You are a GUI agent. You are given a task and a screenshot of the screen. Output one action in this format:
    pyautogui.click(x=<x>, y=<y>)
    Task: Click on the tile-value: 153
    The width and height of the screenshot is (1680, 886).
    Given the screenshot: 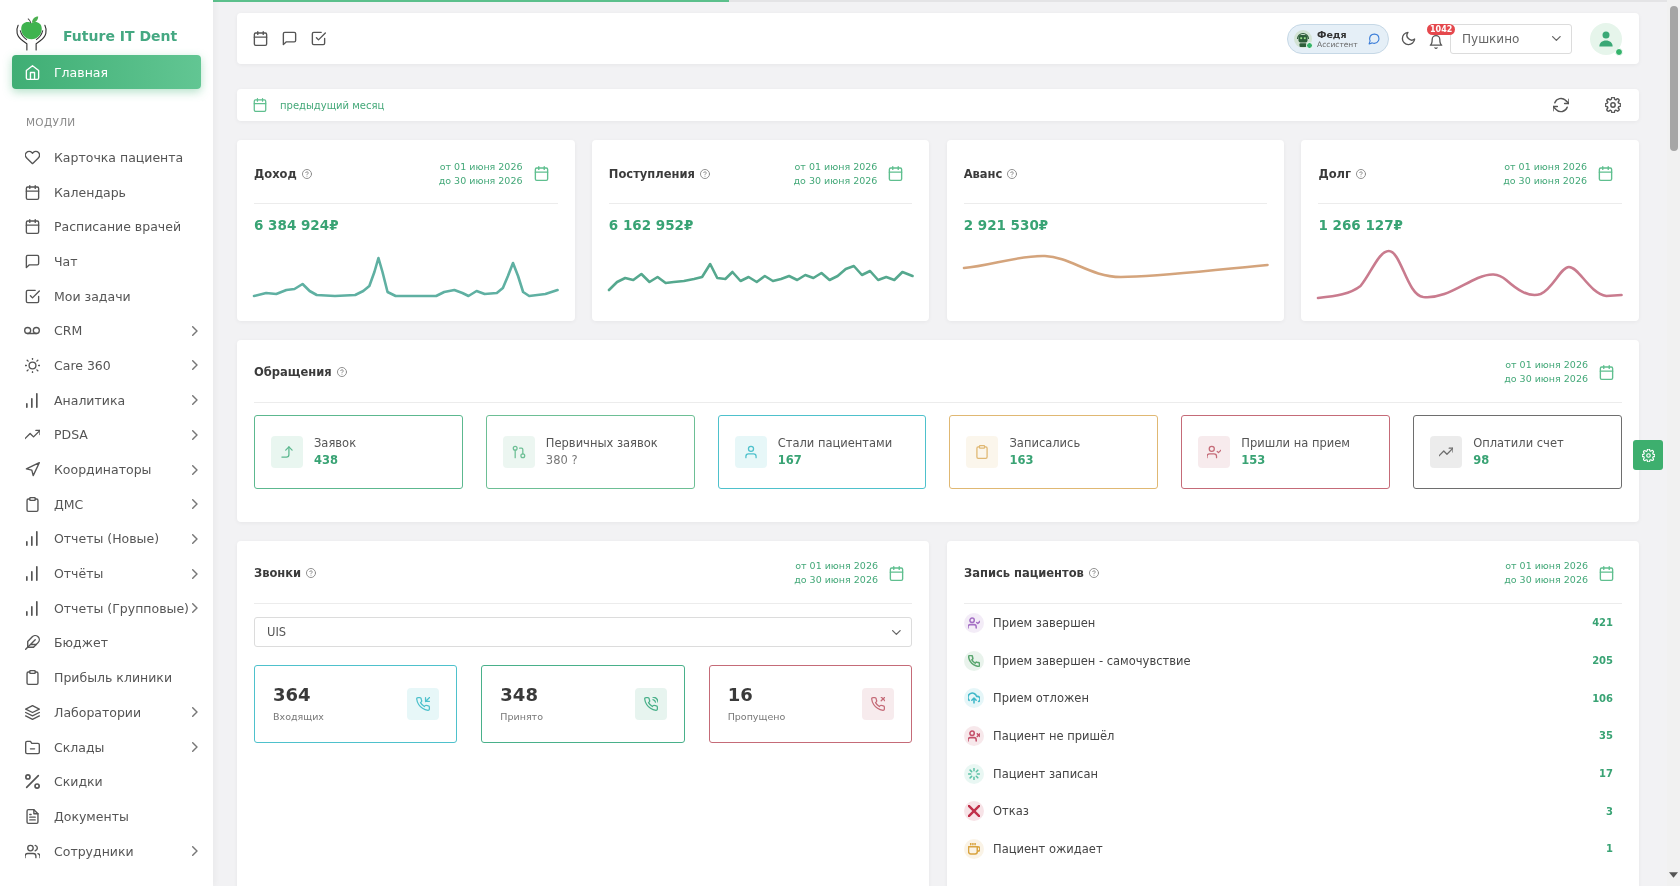 What is the action you would take?
    pyautogui.click(x=1254, y=460)
    